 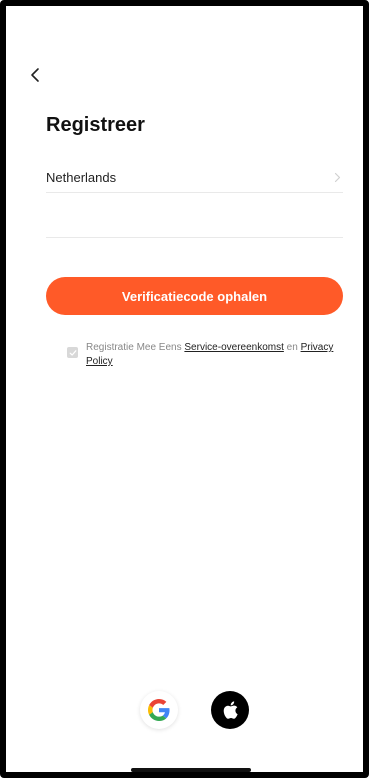 What do you see at coordinates (292, 347) in the screenshot?
I see `agreement-connector: en` at bounding box center [292, 347].